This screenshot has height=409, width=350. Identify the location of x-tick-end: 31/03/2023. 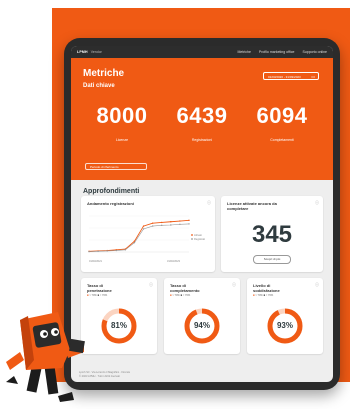
(174, 261).